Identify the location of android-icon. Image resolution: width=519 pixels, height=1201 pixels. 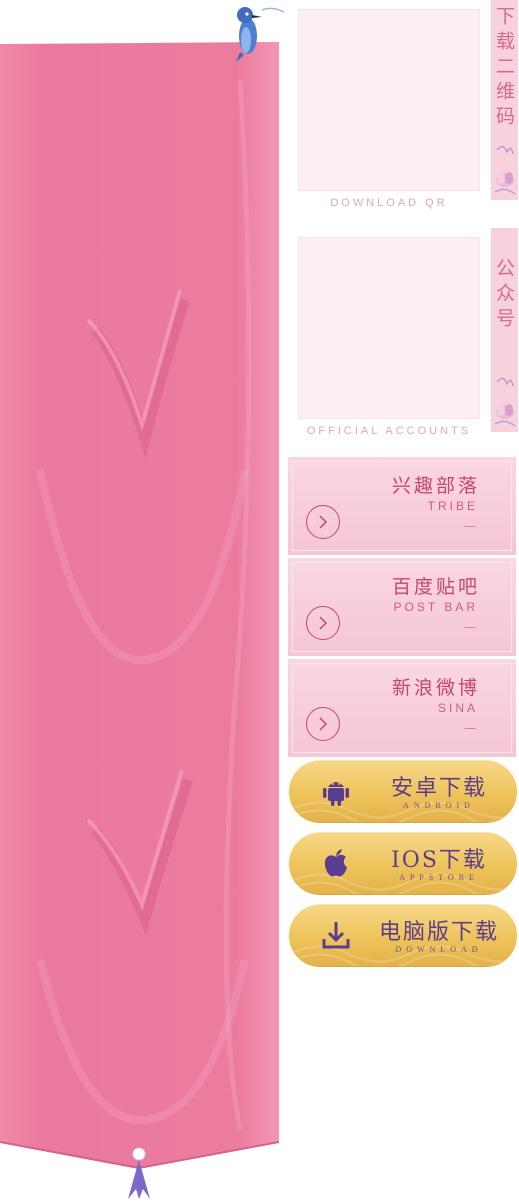
(336, 794).